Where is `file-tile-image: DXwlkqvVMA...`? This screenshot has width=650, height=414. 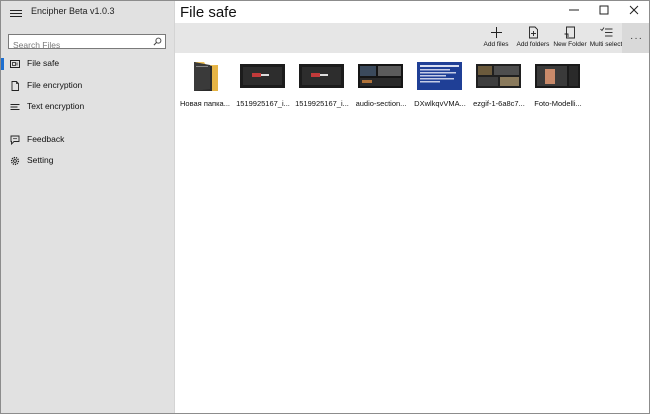 file-tile-image: DXwlkqvVMA... is located at coordinates (440, 85).